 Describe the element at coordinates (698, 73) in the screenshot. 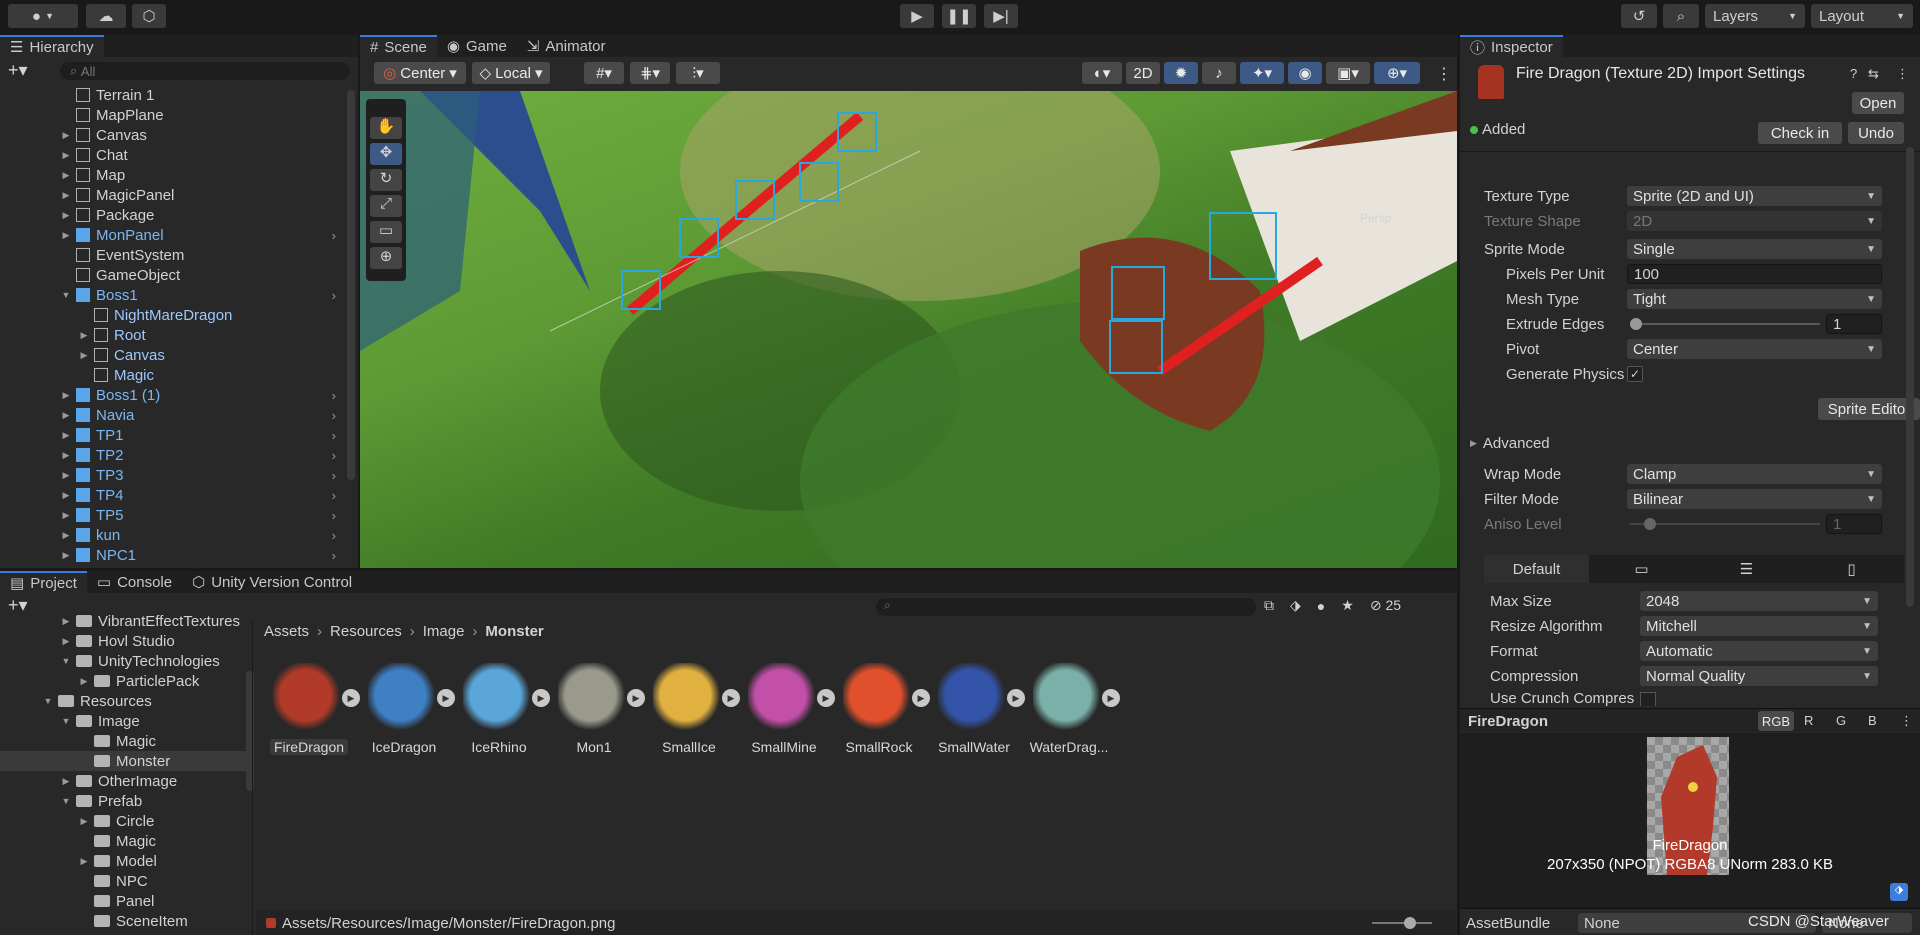

I see `grid-visibility-button: ⫶▾` at that location.